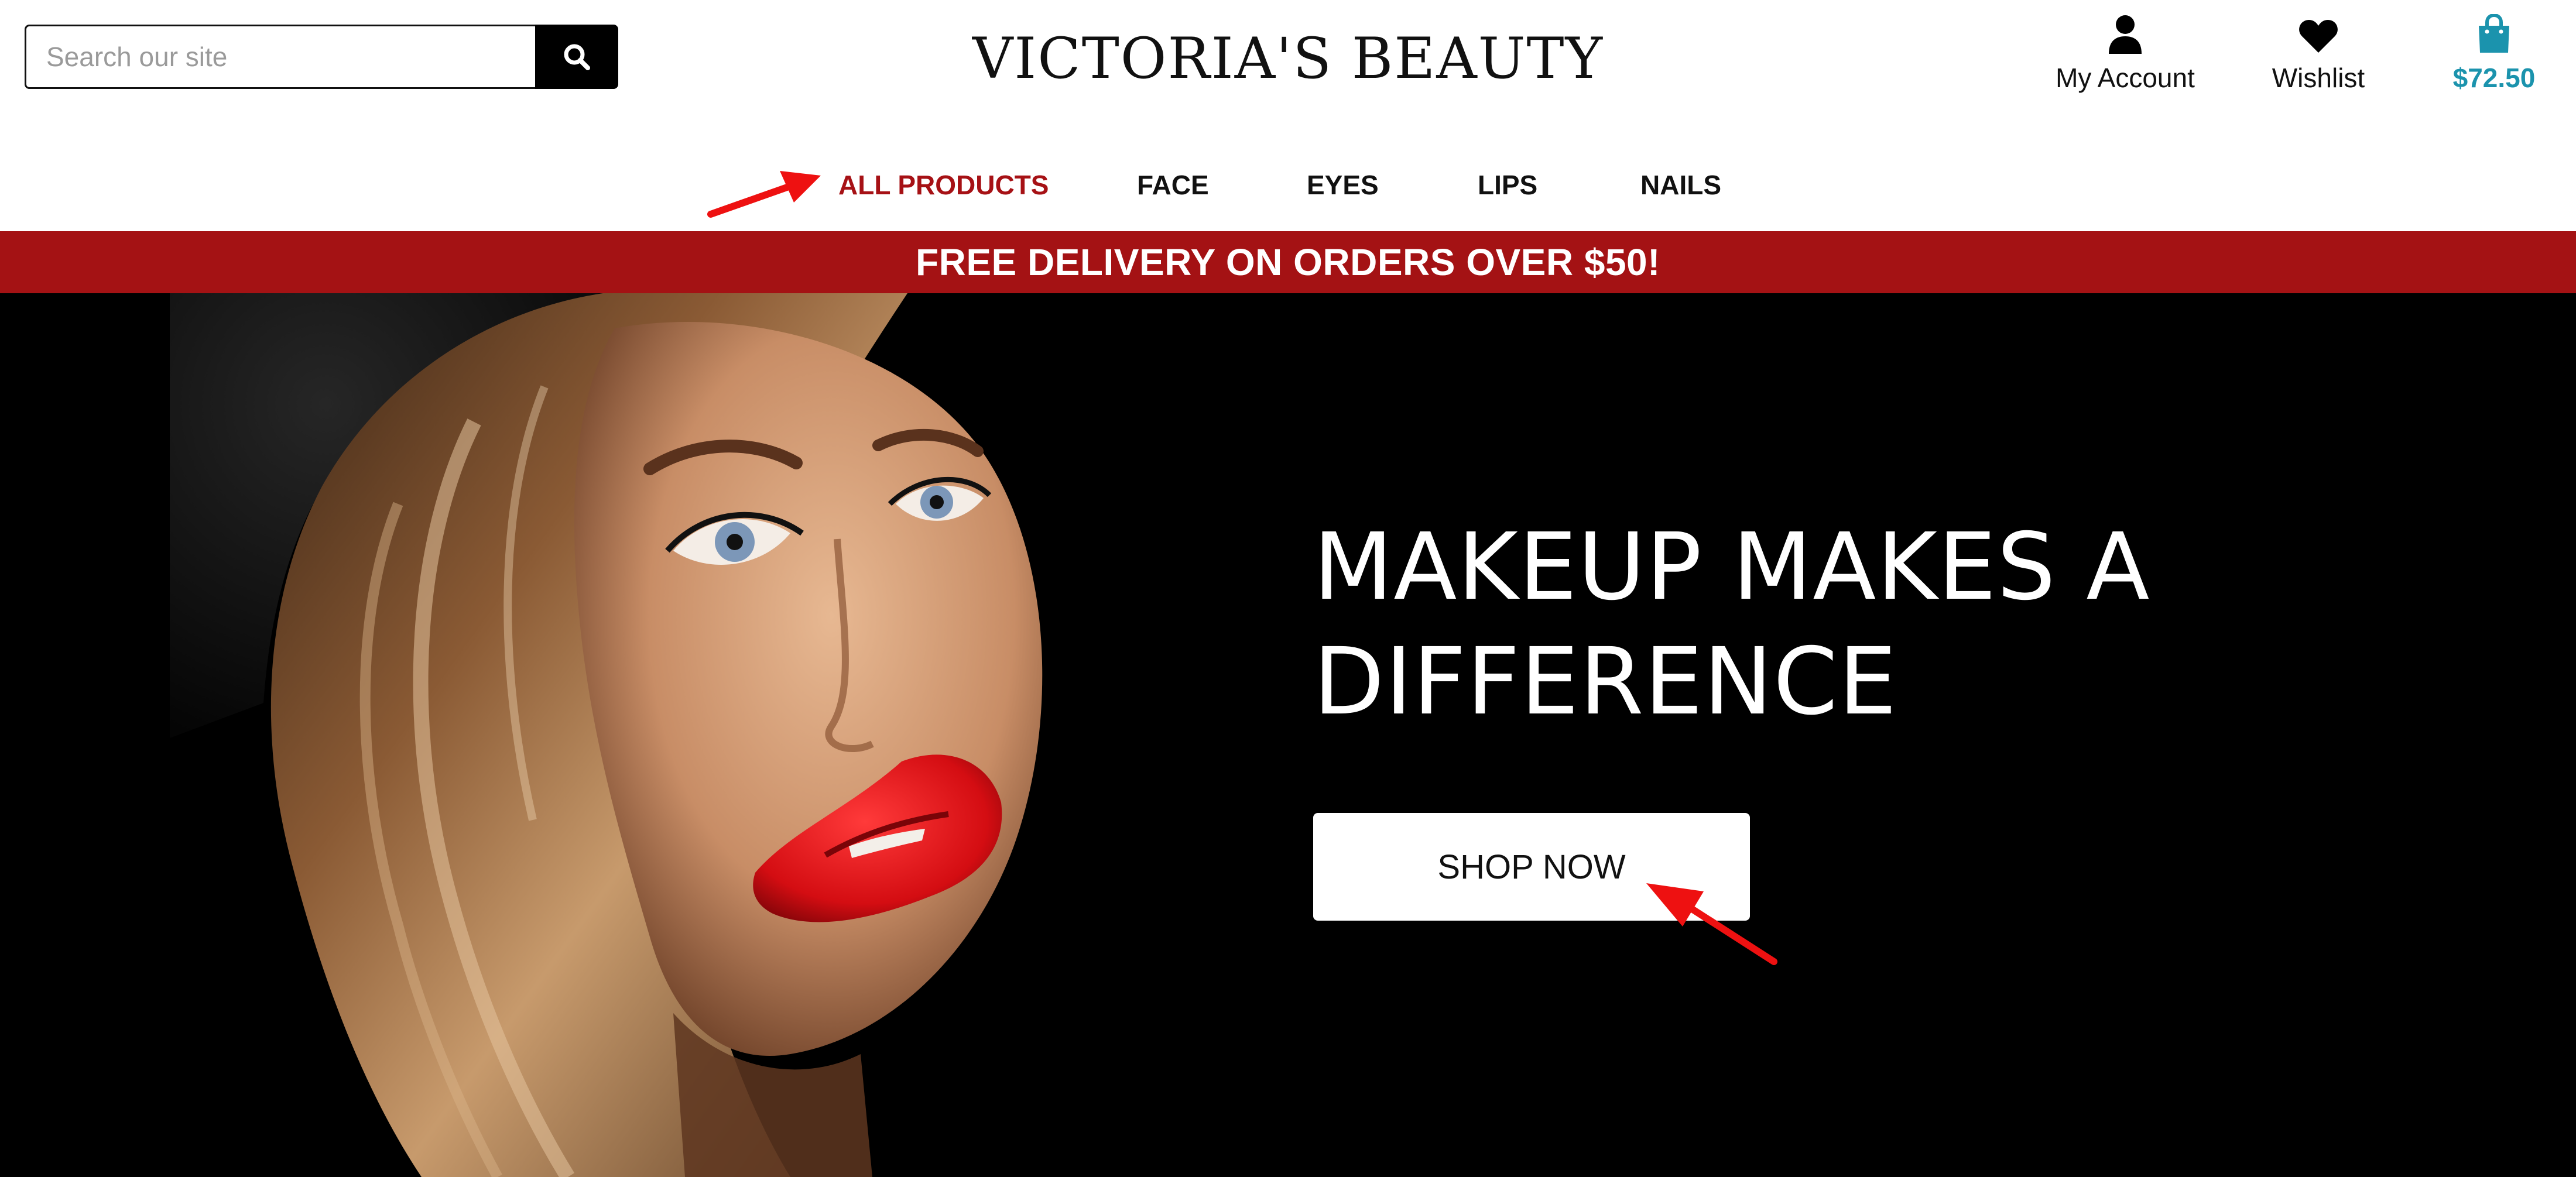  What do you see at coordinates (2494, 57) in the screenshot?
I see `shopping-bag-link: $72.50` at bounding box center [2494, 57].